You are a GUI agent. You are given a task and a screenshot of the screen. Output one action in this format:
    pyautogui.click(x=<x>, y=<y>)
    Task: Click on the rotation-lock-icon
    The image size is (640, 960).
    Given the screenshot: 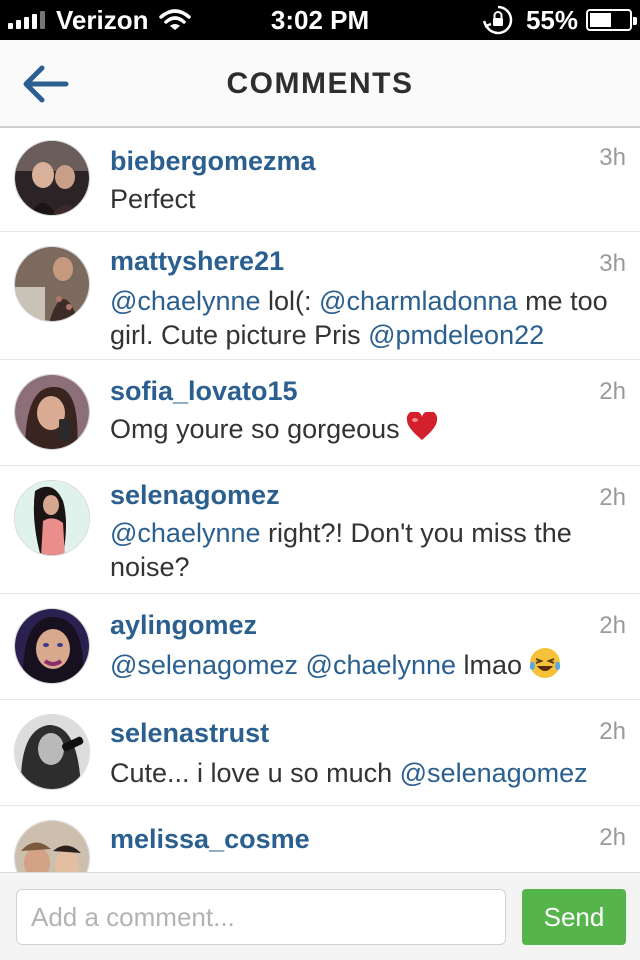 What is the action you would take?
    pyautogui.click(x=498, y=20)
    